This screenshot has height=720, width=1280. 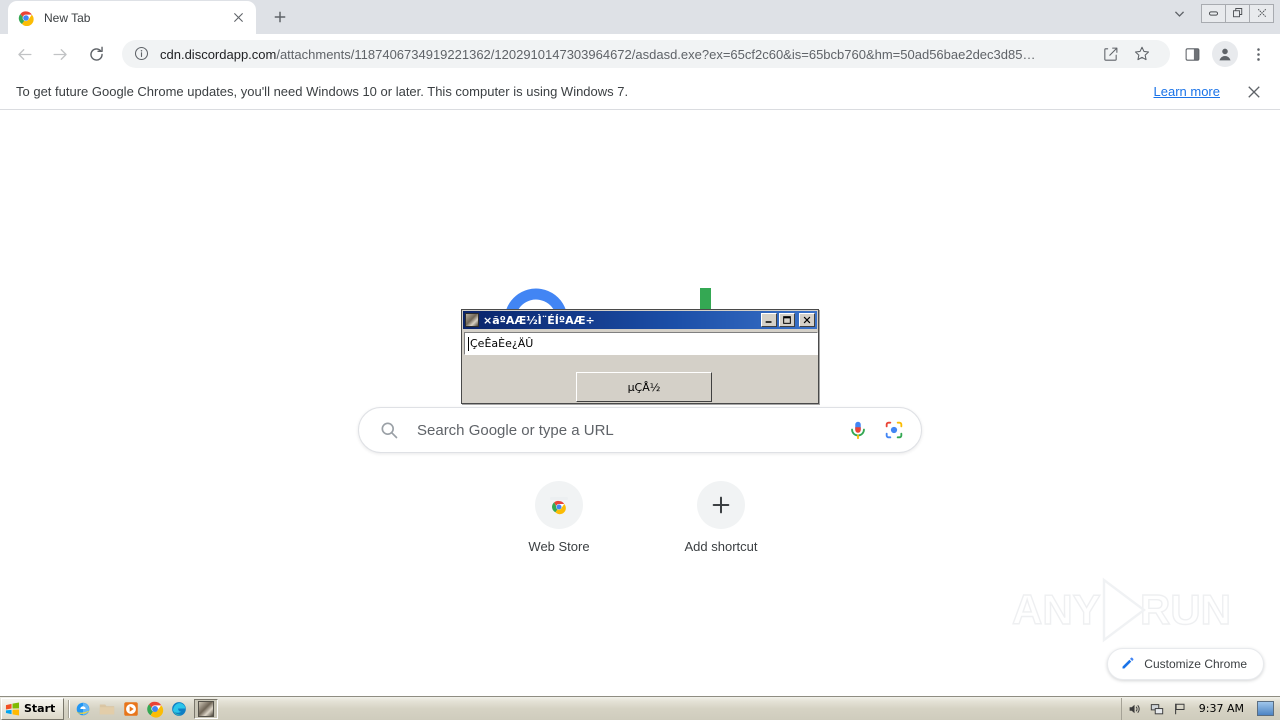 What do you see at coordinates (640, 708) in the screenshot?
I see `windows-taskbar: Start 9:37 AM` at bounding box center [640, 708].